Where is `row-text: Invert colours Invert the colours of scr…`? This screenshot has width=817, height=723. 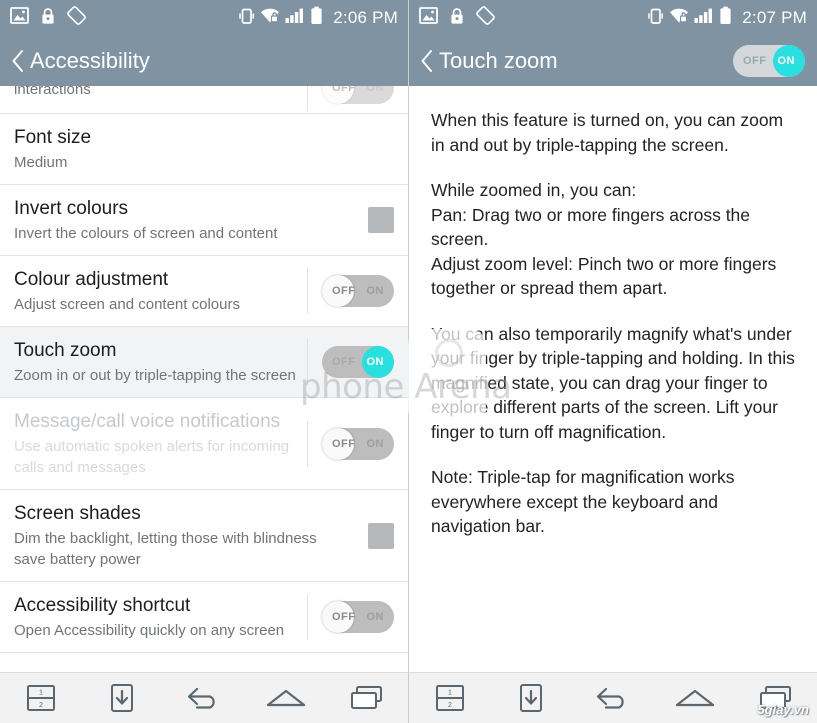 row-text: Invert colours Invert the colours of scr… is located at coordinates (179, 220).